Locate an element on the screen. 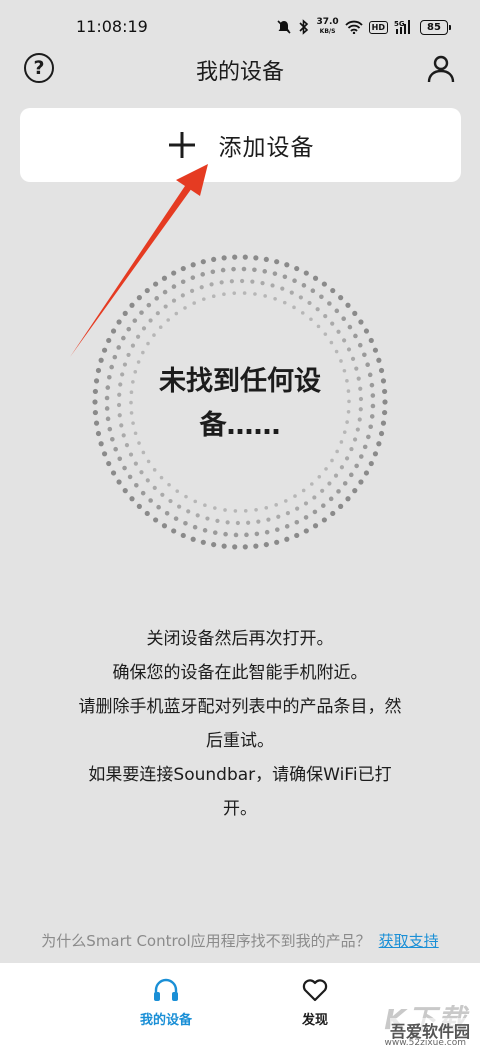 This screenshot has height=1056, width=480. plus-icon is located at coordinates (181, 145).